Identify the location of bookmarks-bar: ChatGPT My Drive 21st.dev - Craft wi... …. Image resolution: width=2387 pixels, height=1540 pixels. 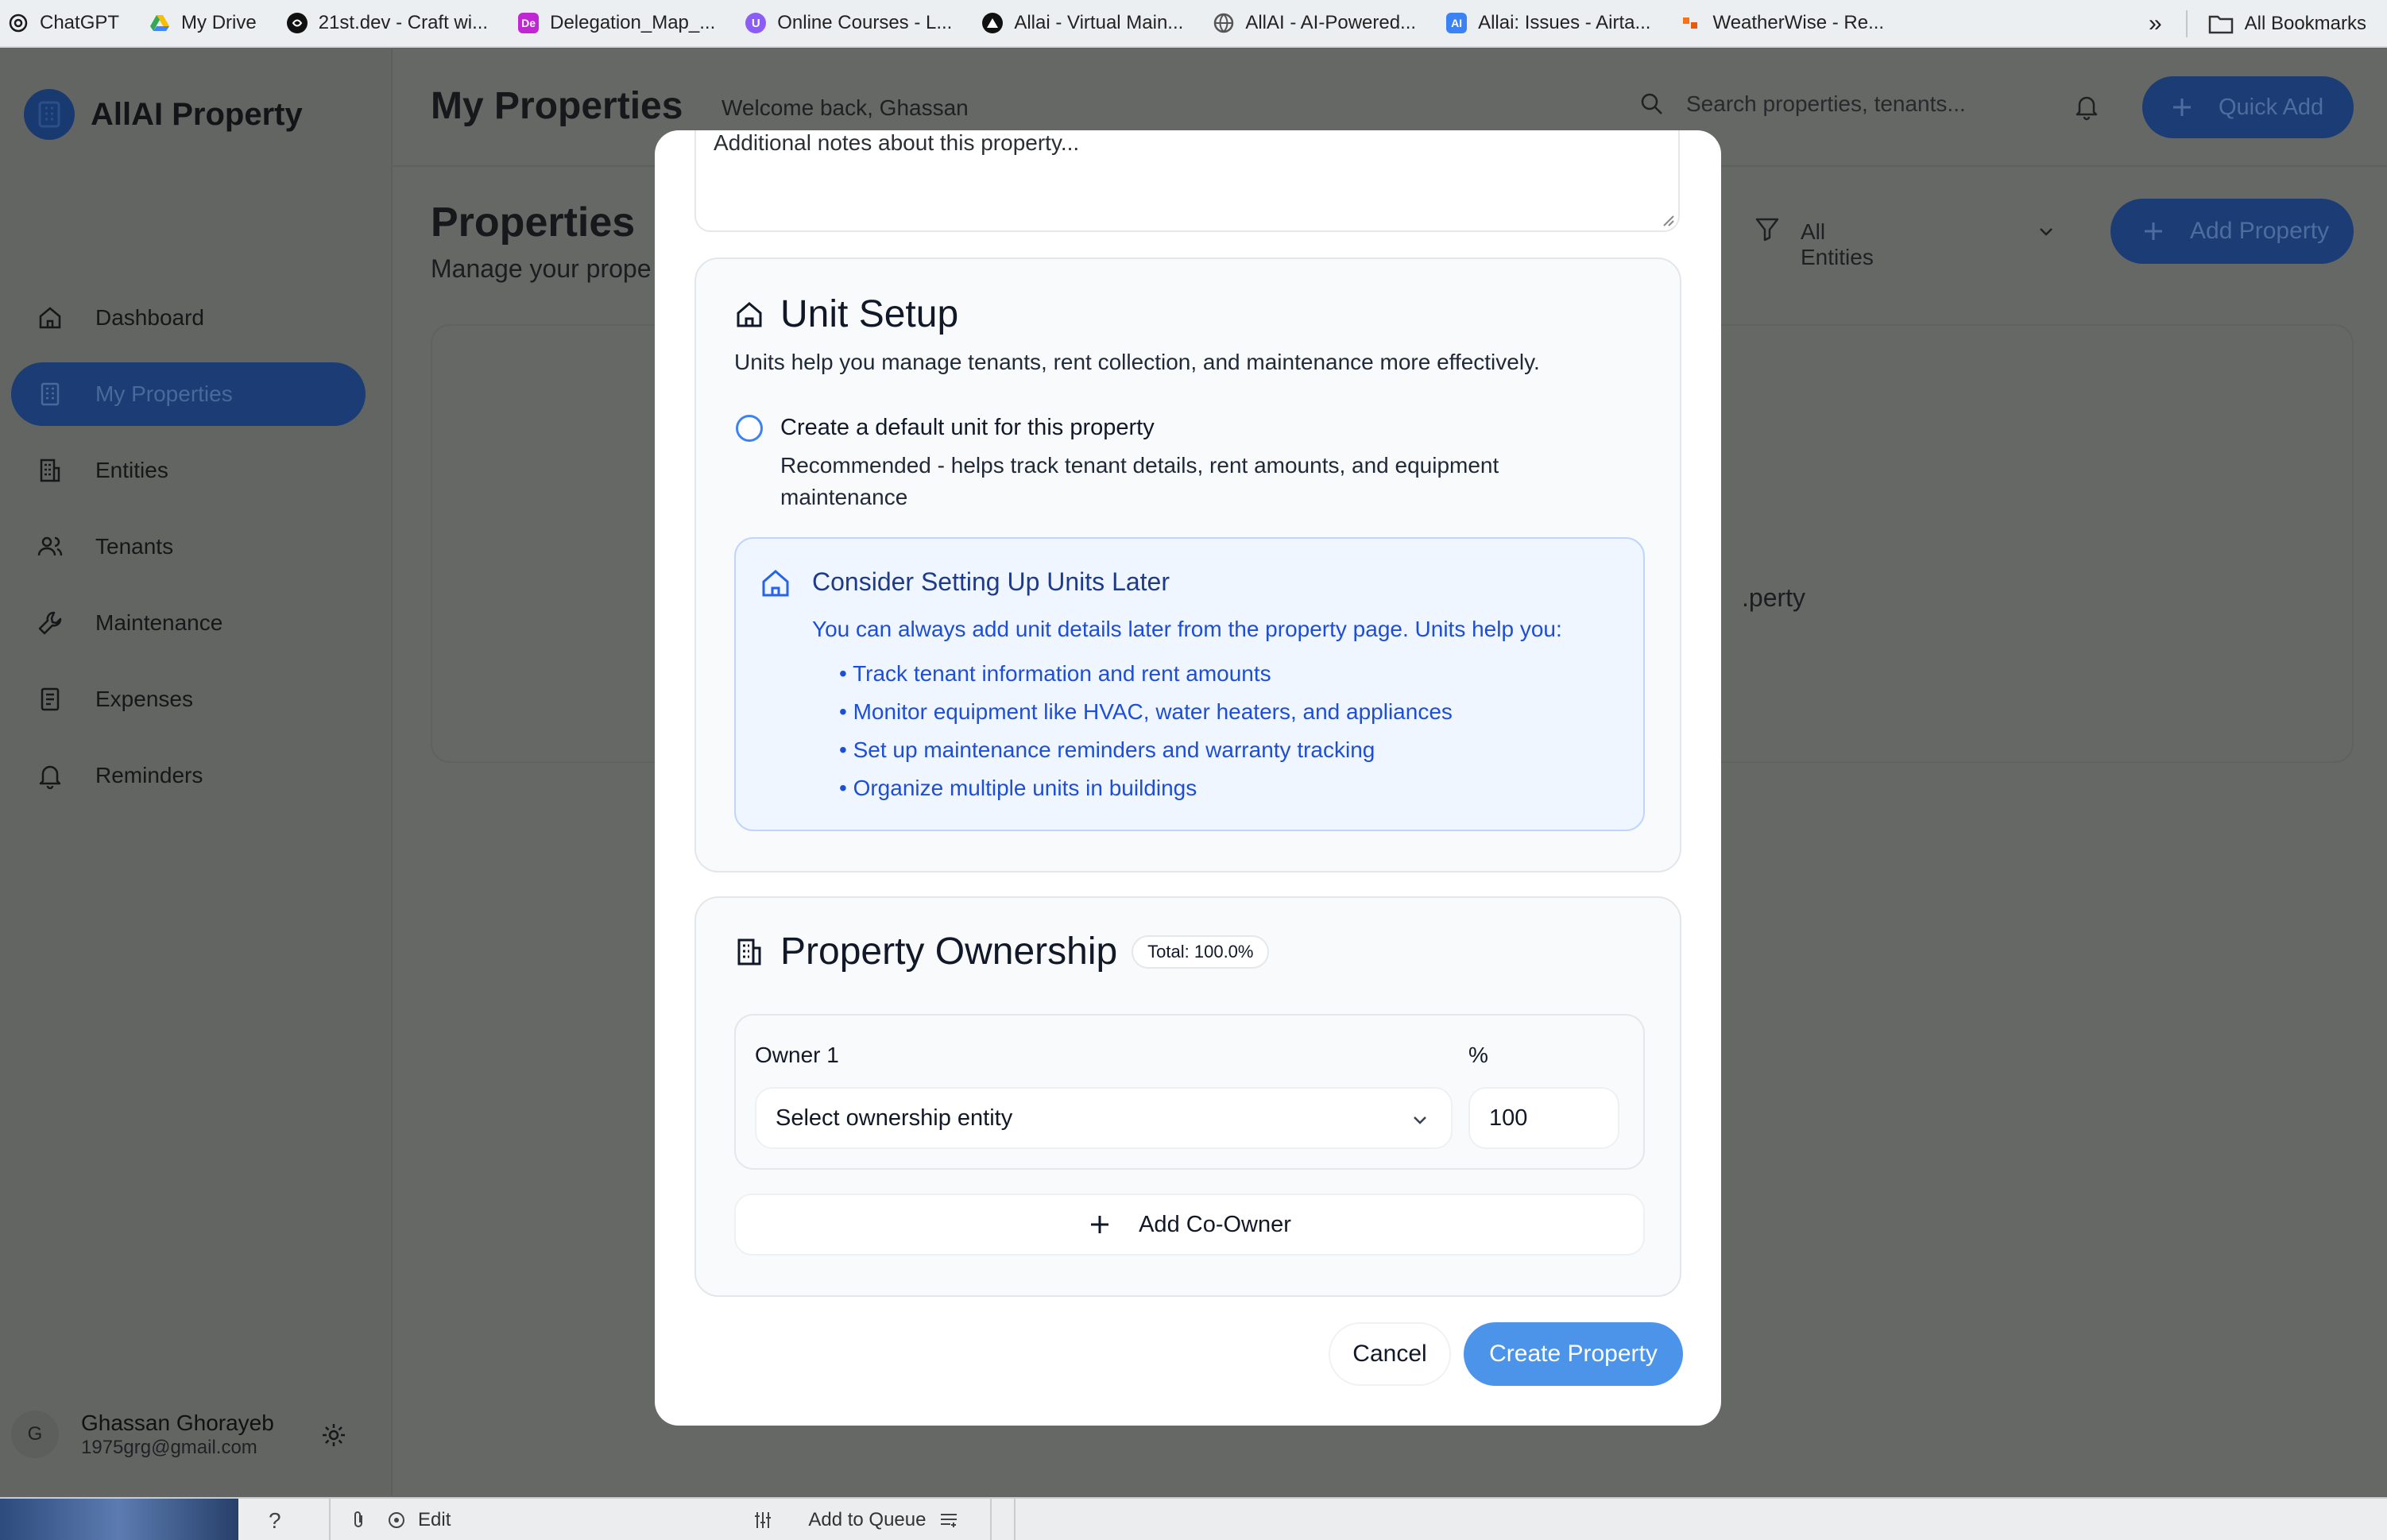
(1193, 24).